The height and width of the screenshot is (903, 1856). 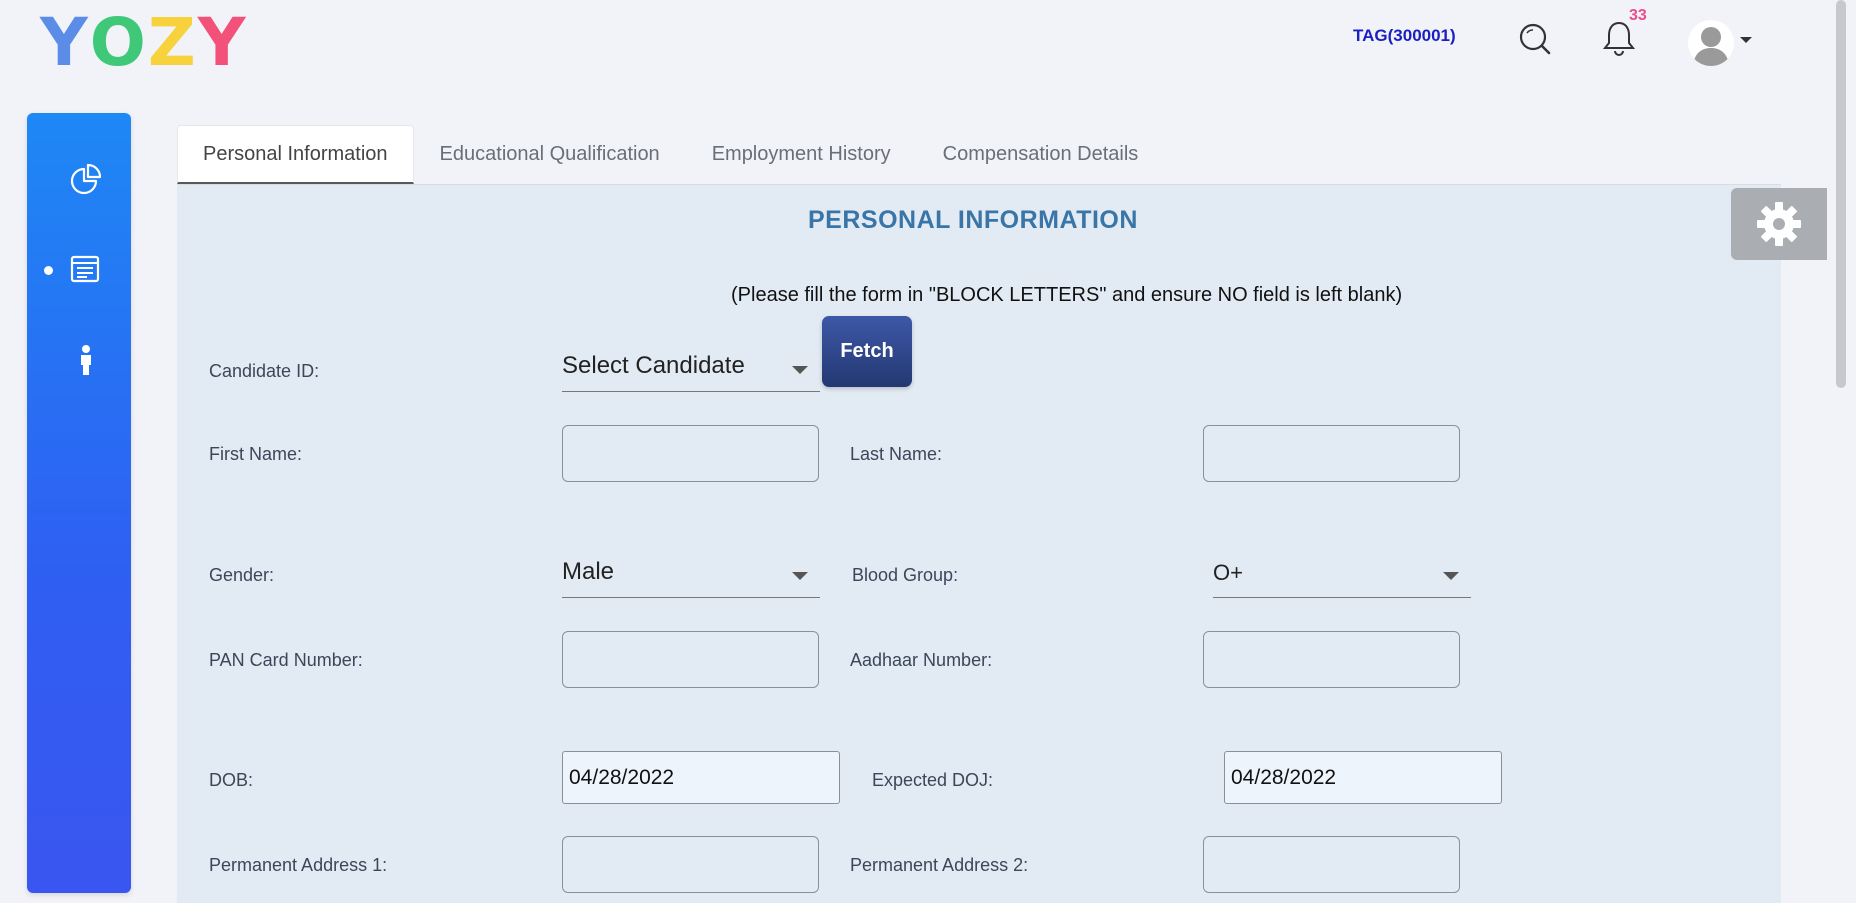 I want to click on expected-doj-label: Expected DOJ:, so click(x=933, y=780).